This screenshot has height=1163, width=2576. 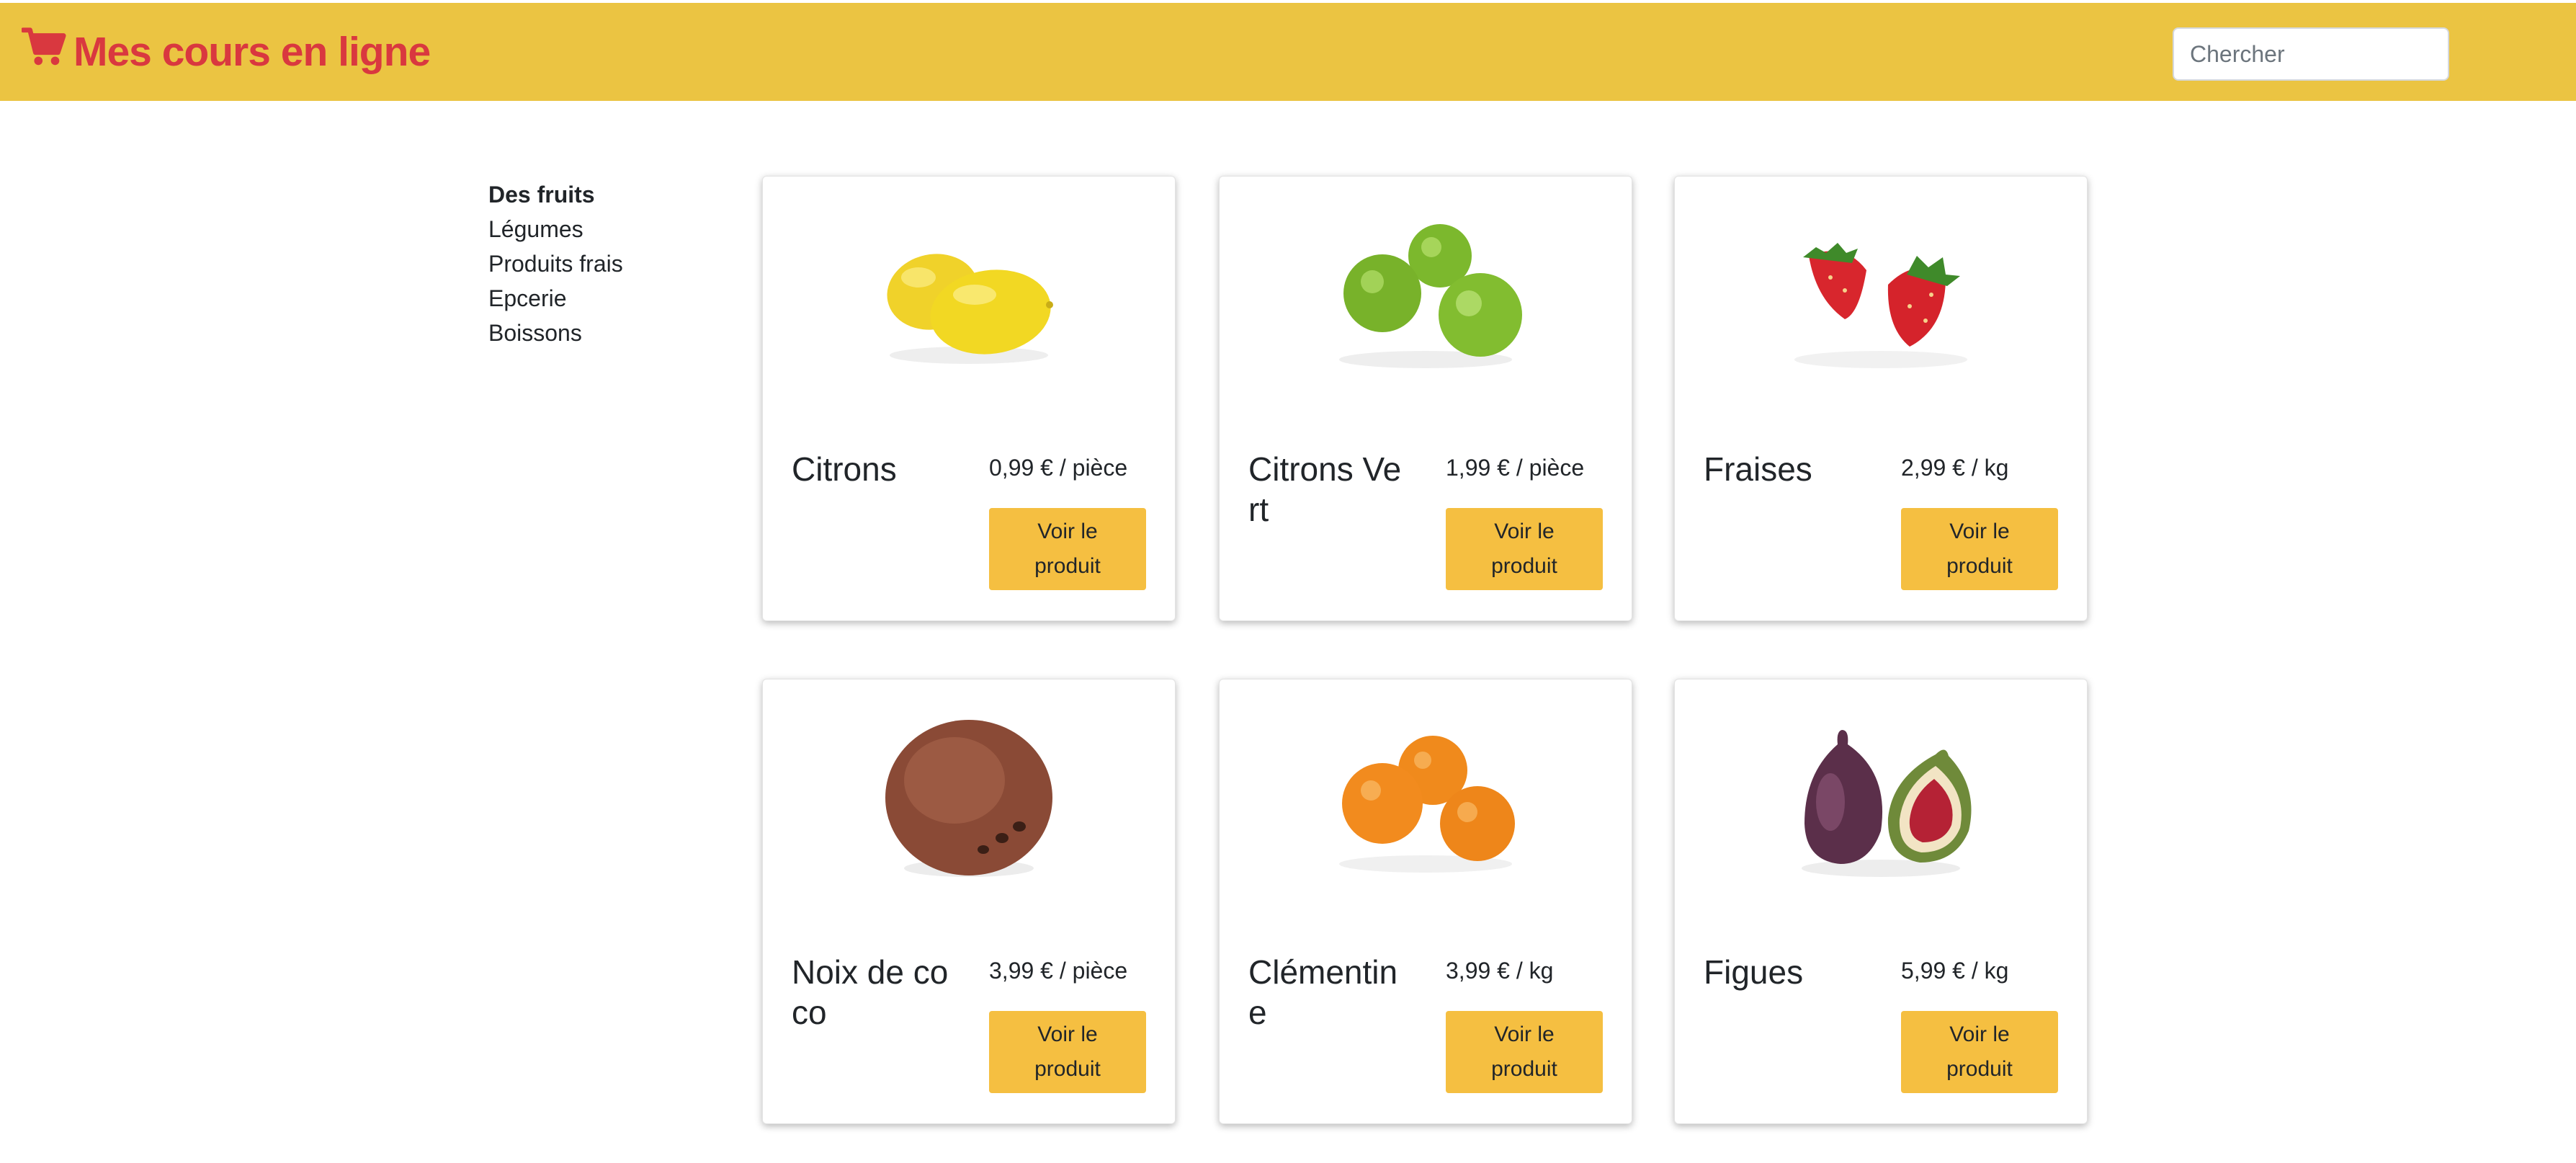 I want to click on sidebar-item-boissons: Boissons, so click(x=555, y=333).